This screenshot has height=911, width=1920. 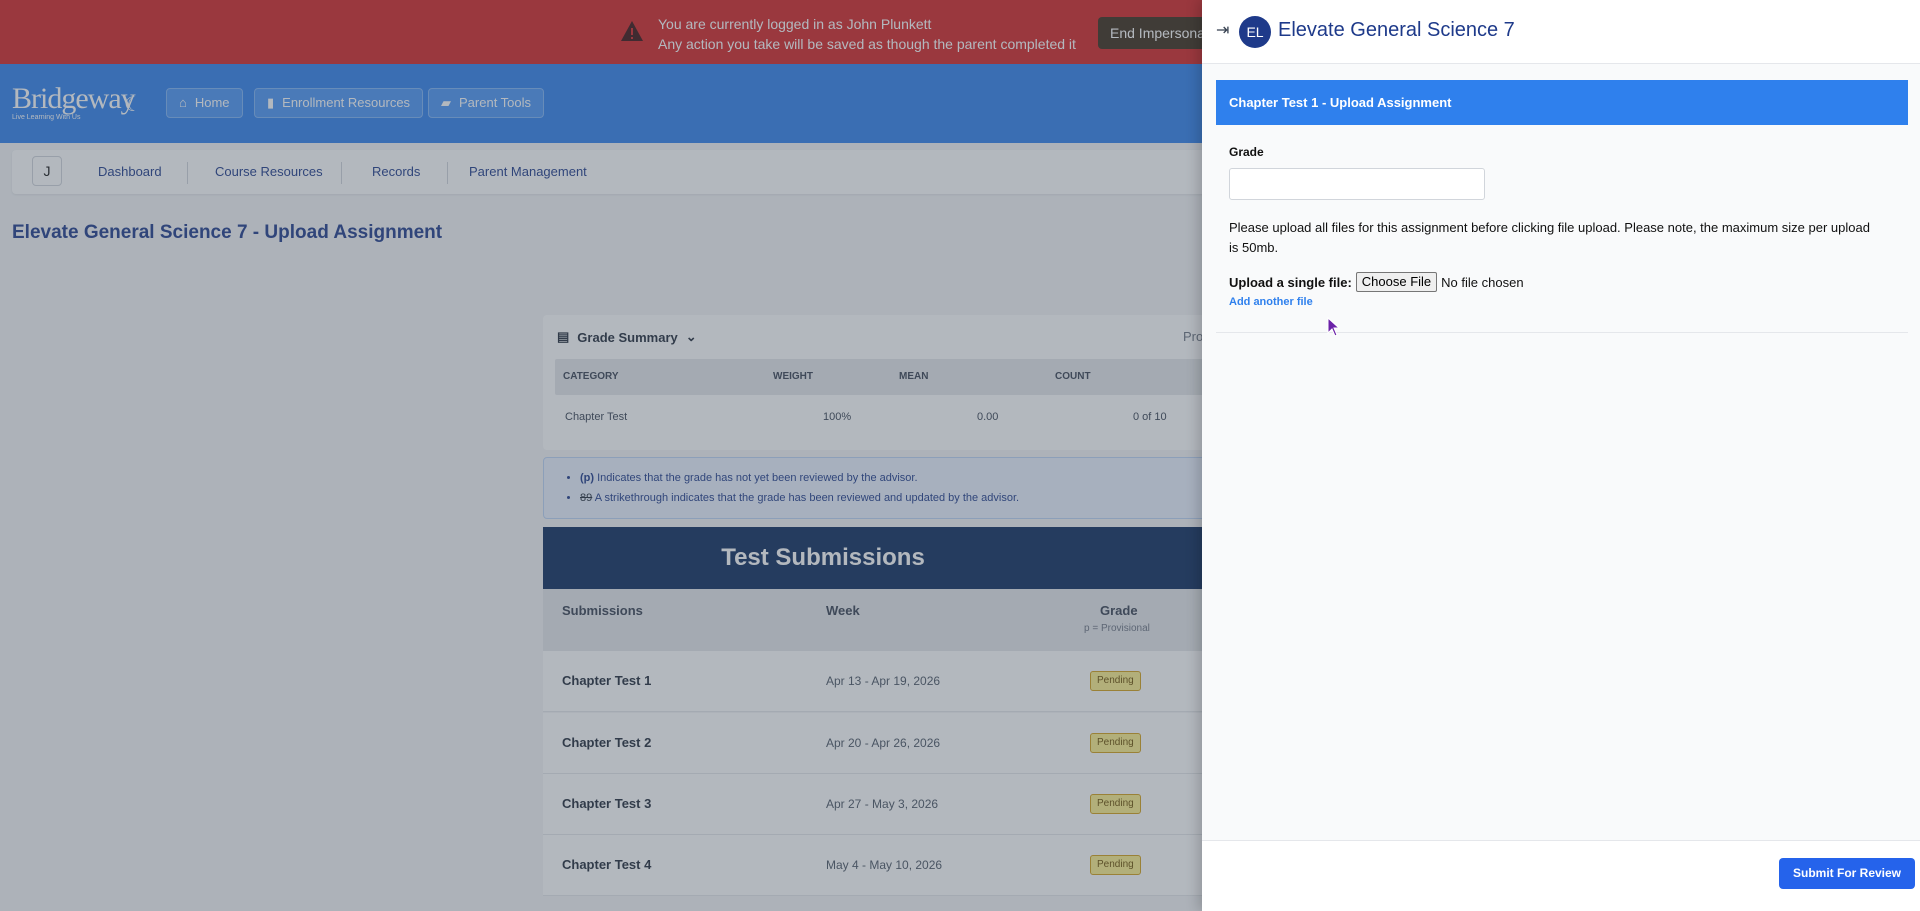 What do you see at coordinates (1357, 184) in the screenshot?
I see `grade-input` at bounding box center [1357, 184].